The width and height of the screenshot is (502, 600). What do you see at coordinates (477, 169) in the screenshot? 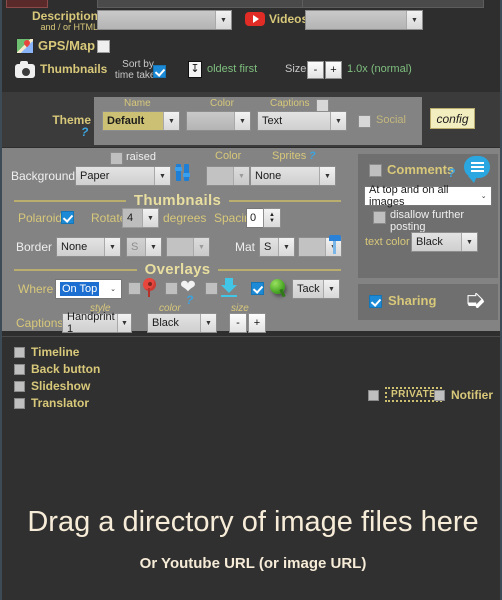
I see `comment-bubble-icon` at bounding box center [477, 169].